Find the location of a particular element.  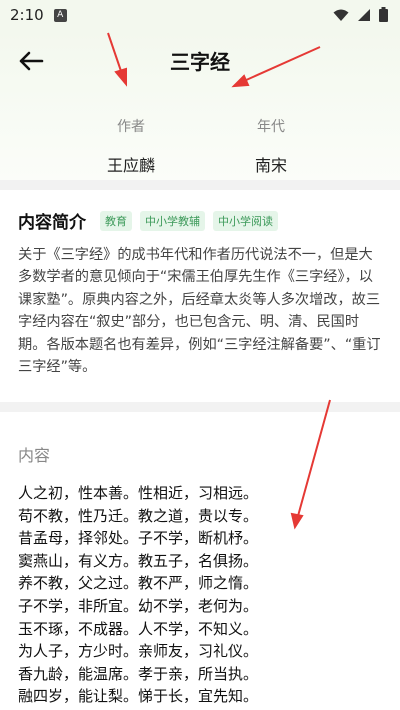

intro-header: 内容简介 教育 中小学教辅 中小学阅读 is located at coordinates (152, 220).